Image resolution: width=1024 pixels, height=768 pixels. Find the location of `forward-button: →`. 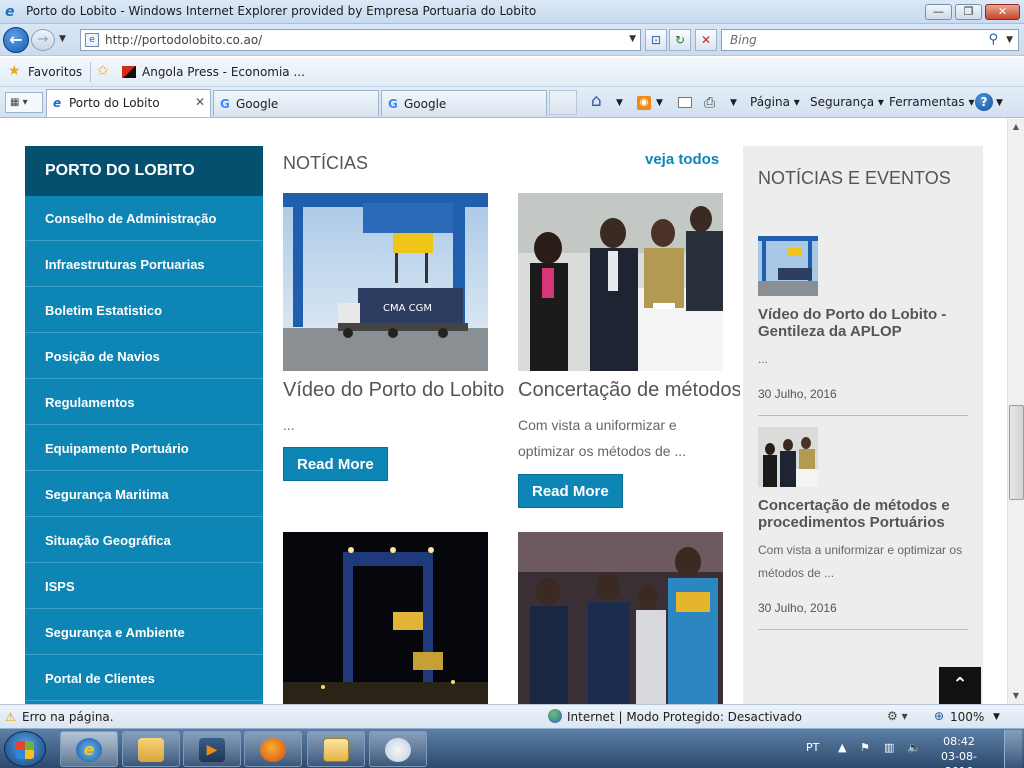

forward-button: → is located at coordinates (43, 40).